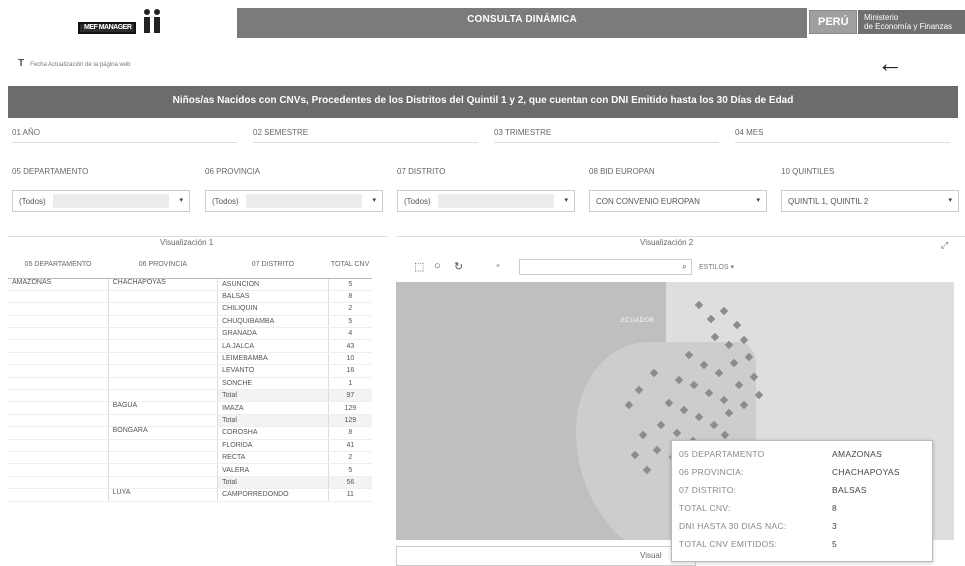 This screenshot has height=566, width=965. Describe the element at coordinates (190, 309) in the screenshot. I see `table-row: CHILIQUIN 2` at that location.